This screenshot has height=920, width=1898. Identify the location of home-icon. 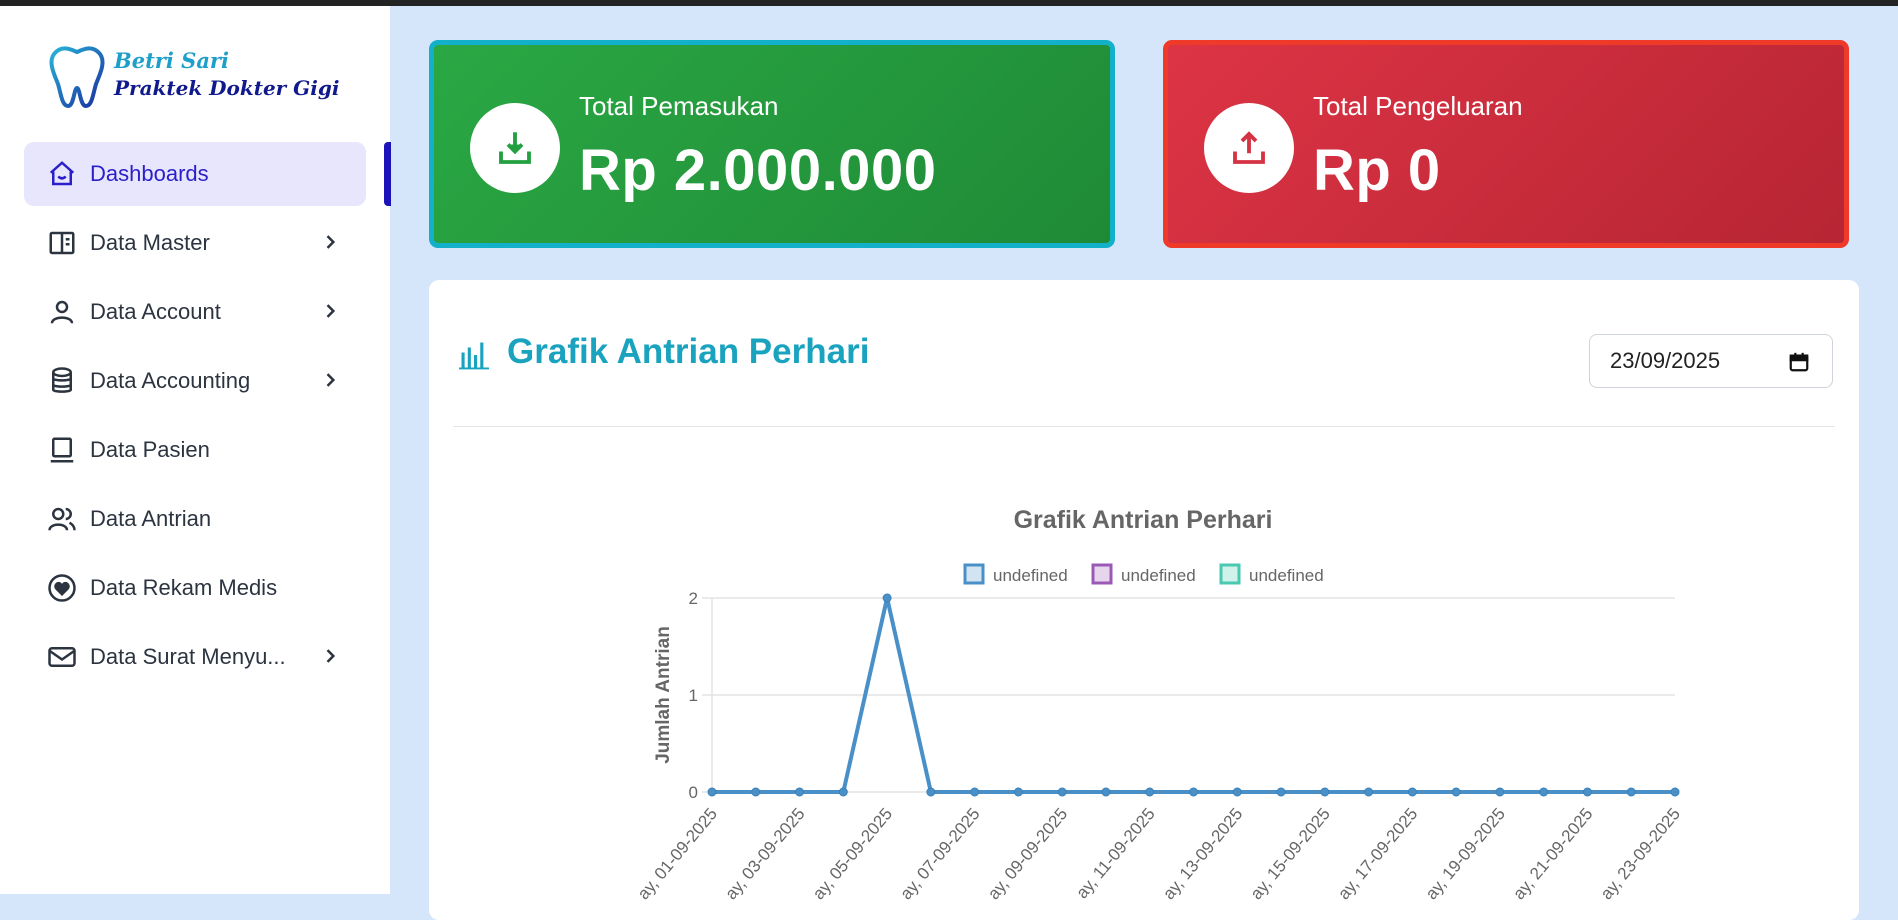
(62, 174).